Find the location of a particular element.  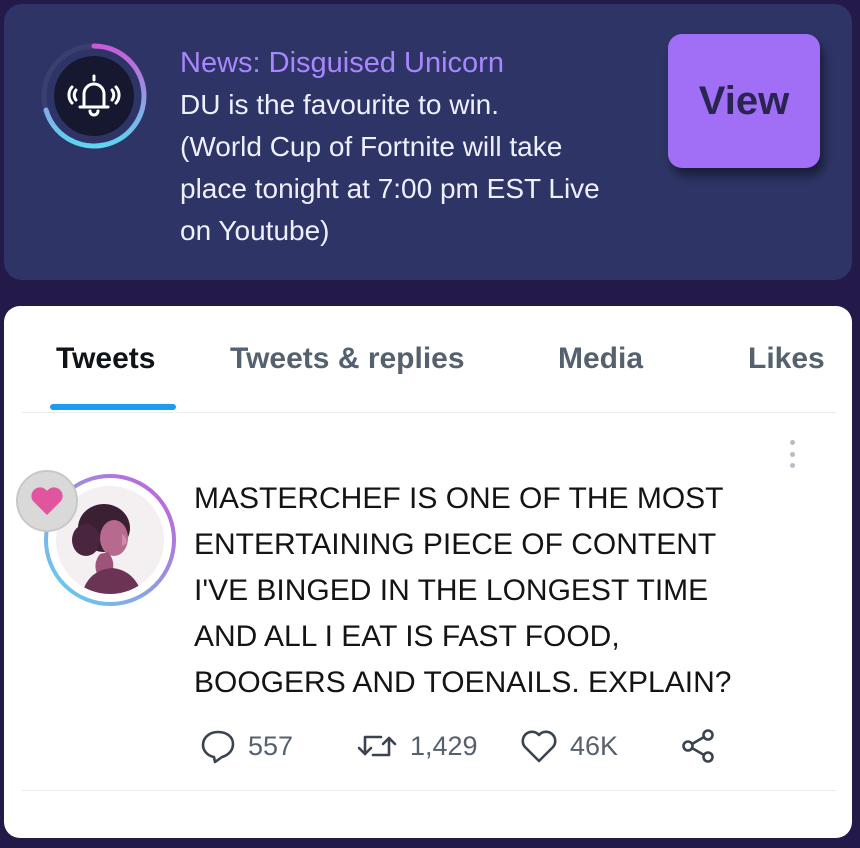

heart-outline-icon is located at coordinates (539, 746).